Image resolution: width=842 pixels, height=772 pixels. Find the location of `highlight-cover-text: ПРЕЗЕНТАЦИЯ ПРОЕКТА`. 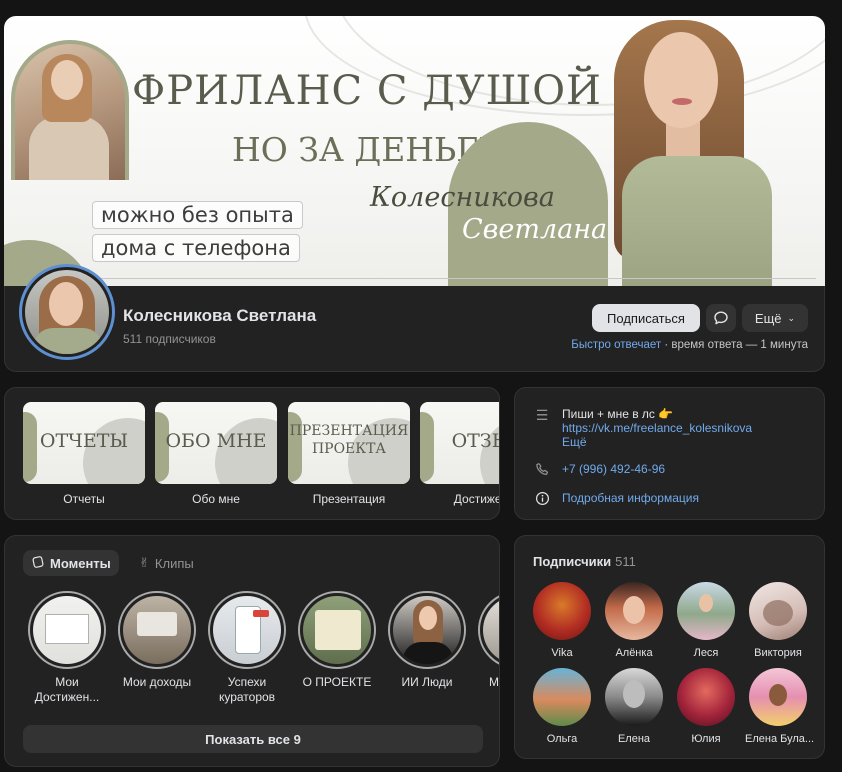

highlight-cover-text: ПРЕЗЕНТАЦИЯ ПРОЕКТА is located at coordinates (349, 440).